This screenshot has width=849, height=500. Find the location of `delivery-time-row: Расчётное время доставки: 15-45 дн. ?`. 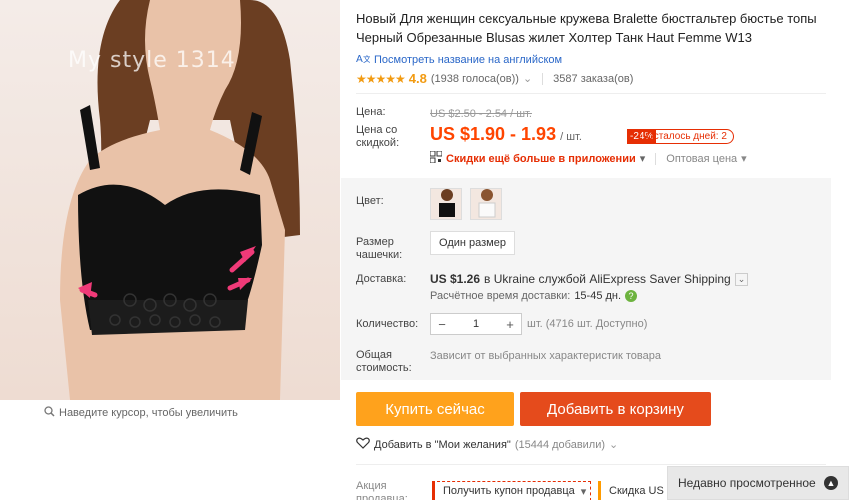

delivery-time-row: Расчётное время доставки: 15-45 дн. ? is located at coordinates (534, 296).